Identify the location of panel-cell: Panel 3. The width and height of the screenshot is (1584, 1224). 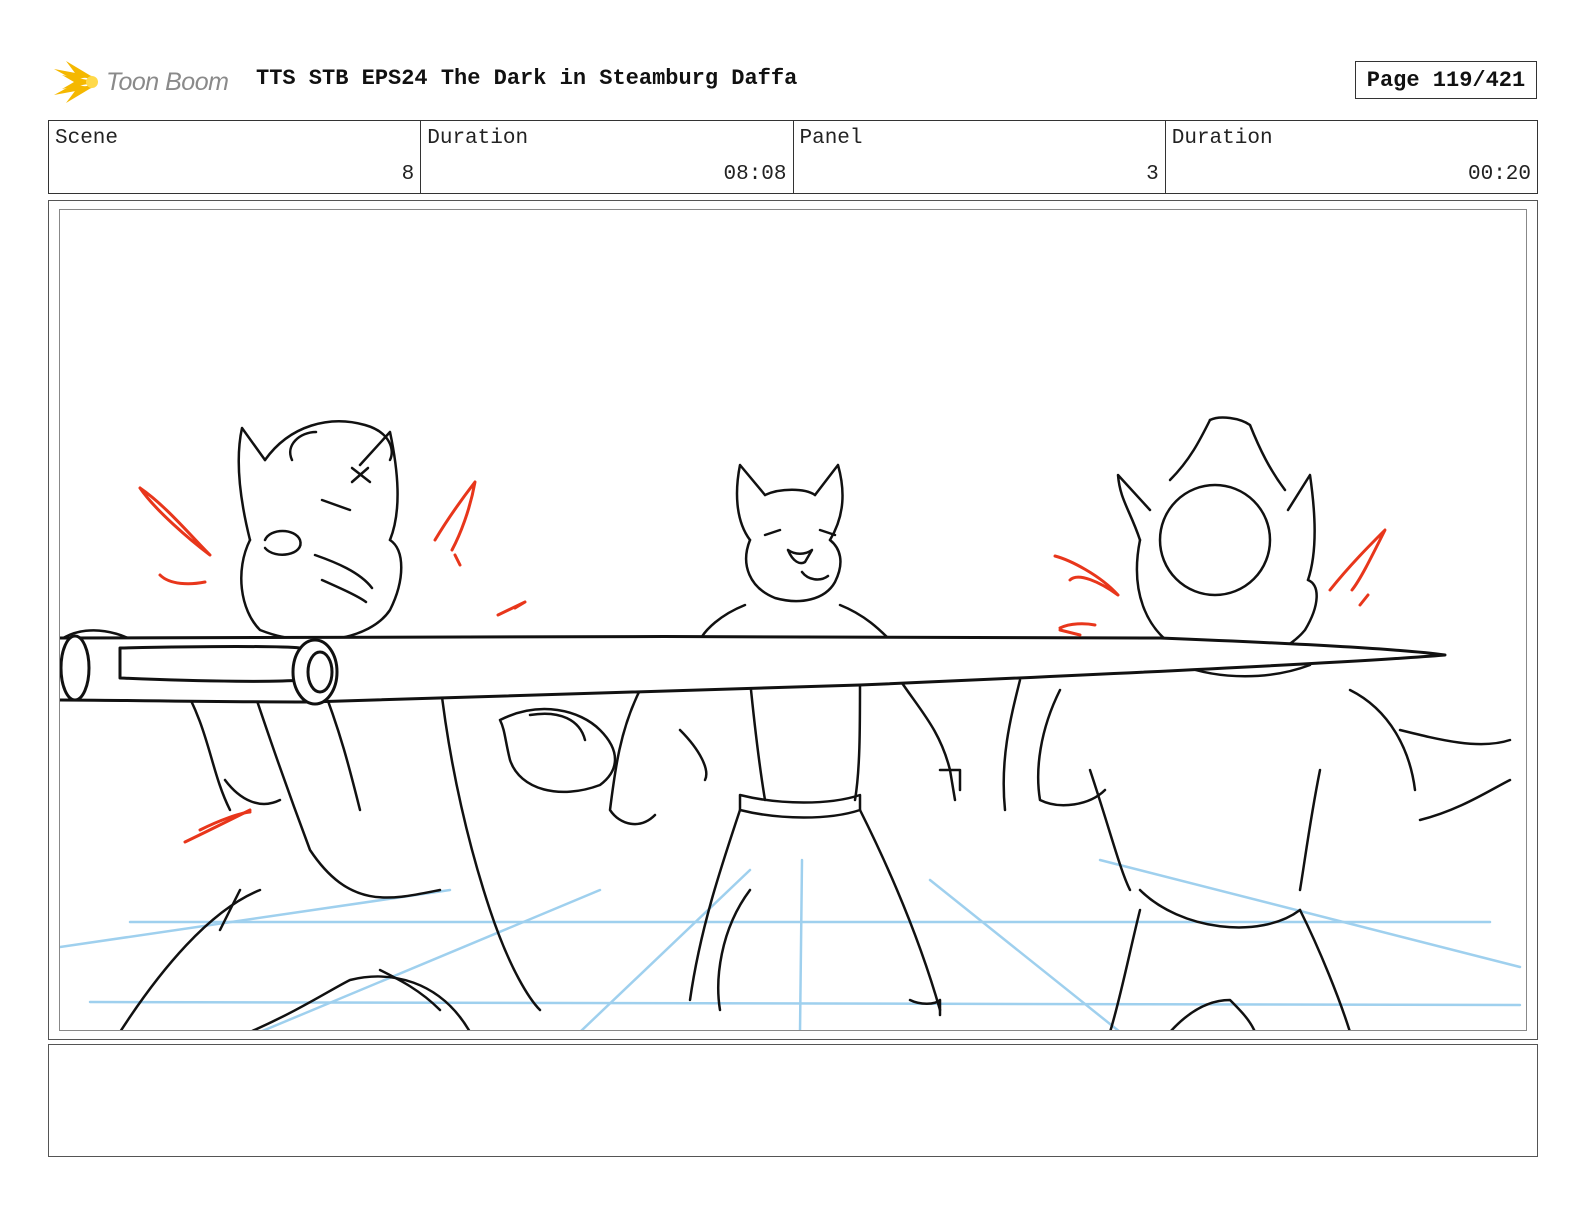
(980, 157).